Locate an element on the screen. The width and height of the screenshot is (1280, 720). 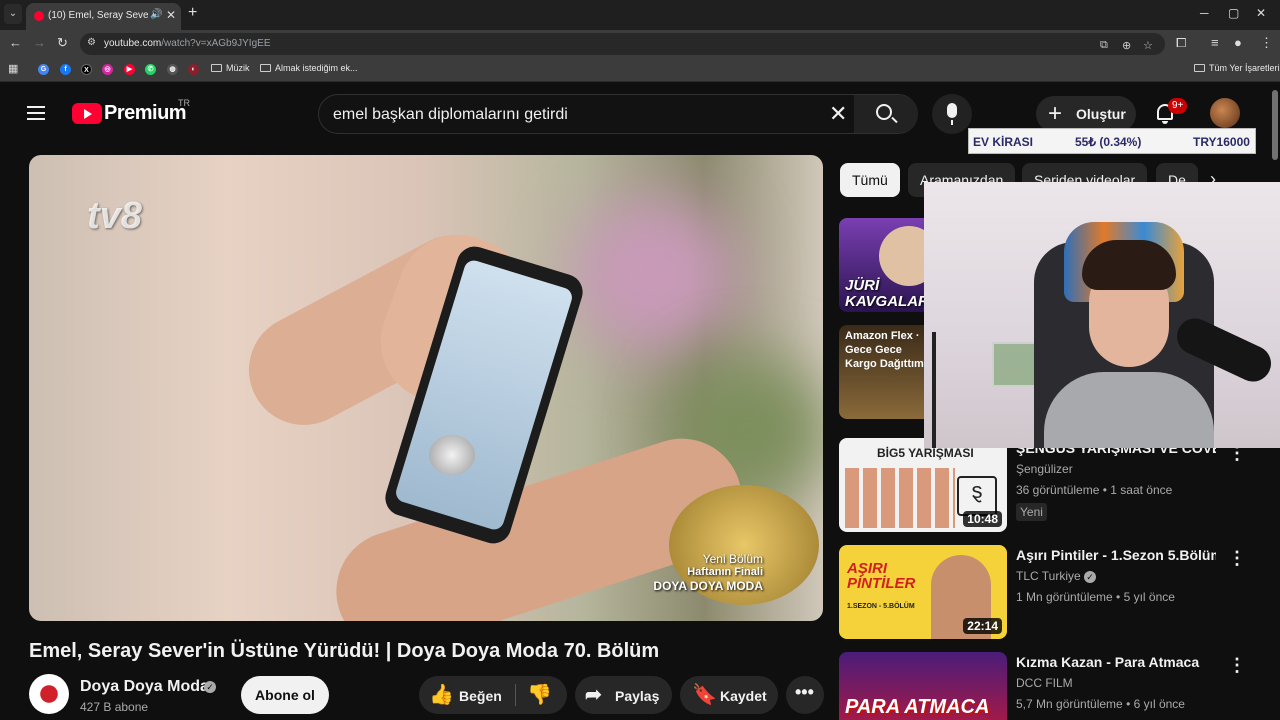
rec-title: Aşırı Pintiler - 1.Sezon 5.Bölüm is located at coordinates (1116, 555).